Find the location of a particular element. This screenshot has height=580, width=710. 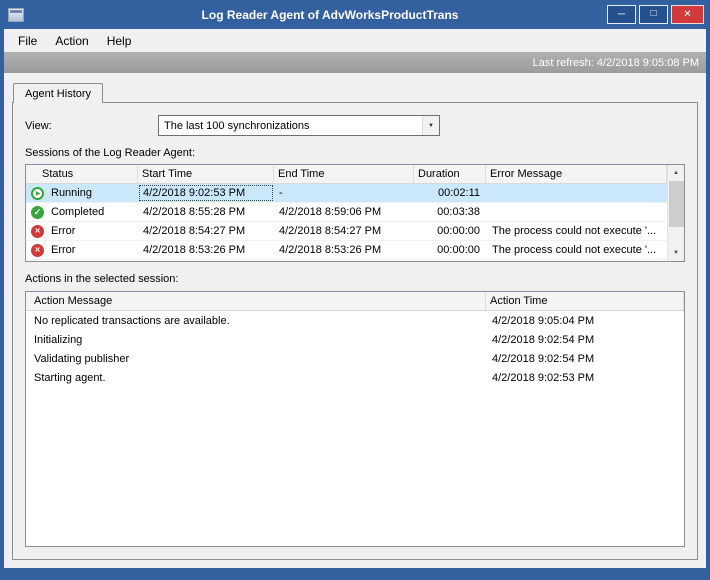

close-icon: ✕ is located at coordinates (687, 14).